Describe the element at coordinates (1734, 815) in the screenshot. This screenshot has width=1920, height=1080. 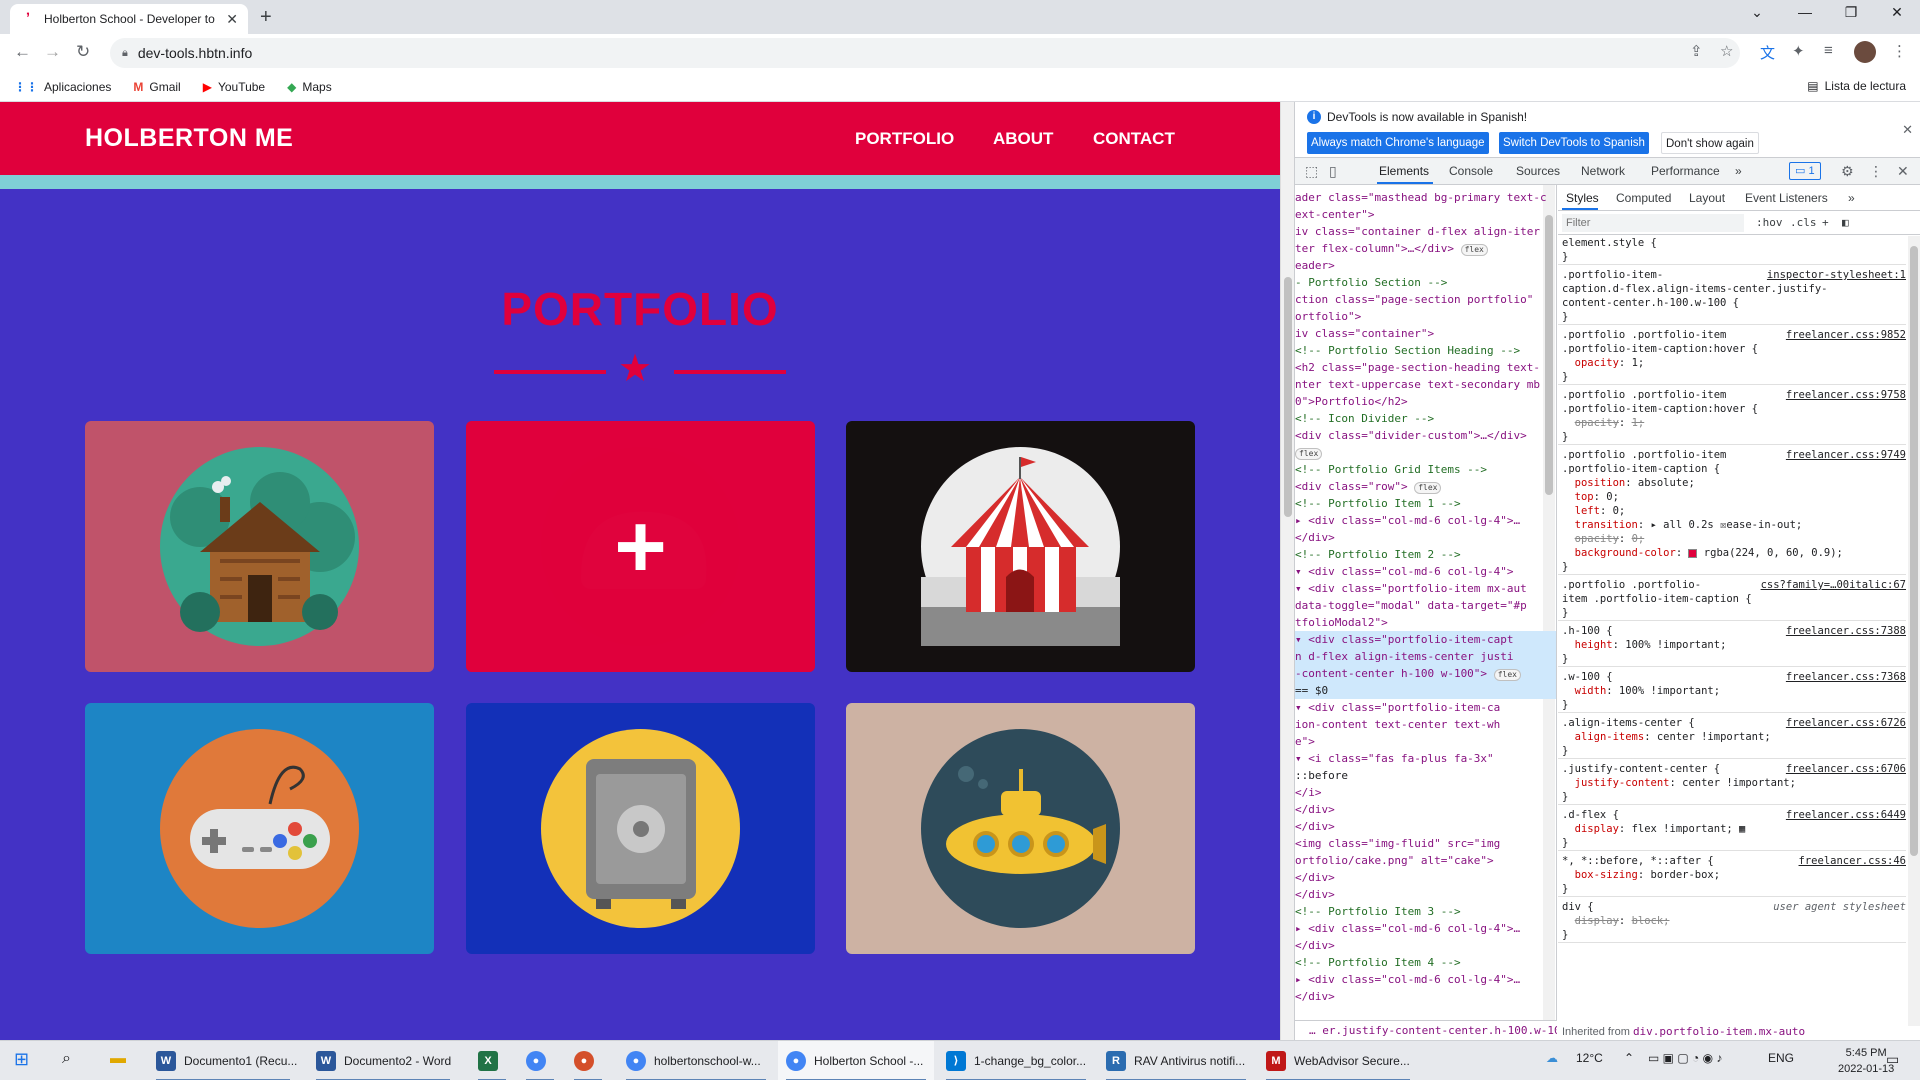
I see `style-rule-selector: .d-flex {freelancer.css:6449` at that location.